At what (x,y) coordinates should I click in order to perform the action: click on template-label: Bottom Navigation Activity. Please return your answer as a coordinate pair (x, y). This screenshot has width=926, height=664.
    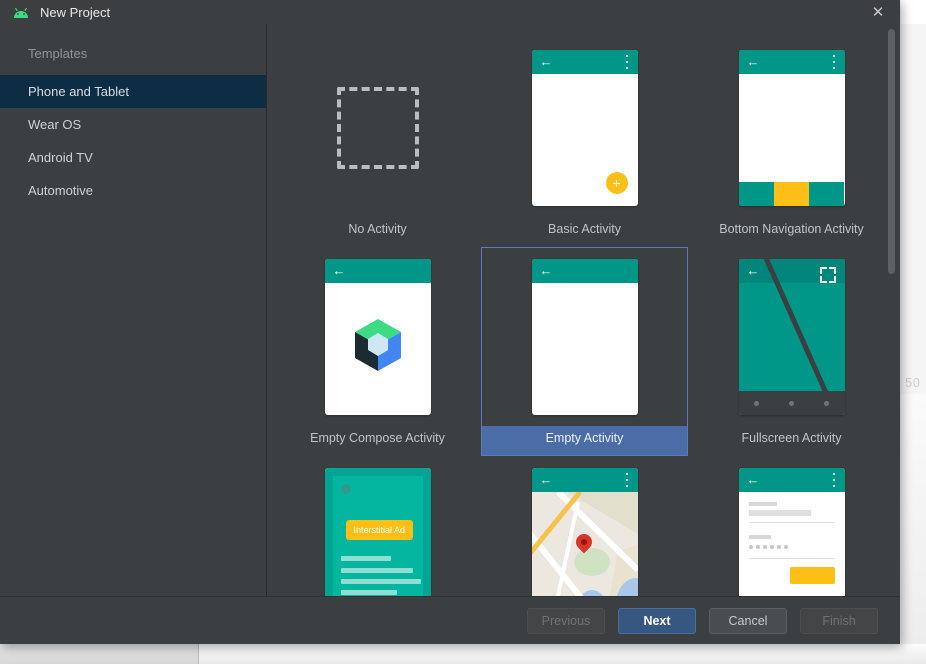
    Looking at the image, I should click on (791, 229).